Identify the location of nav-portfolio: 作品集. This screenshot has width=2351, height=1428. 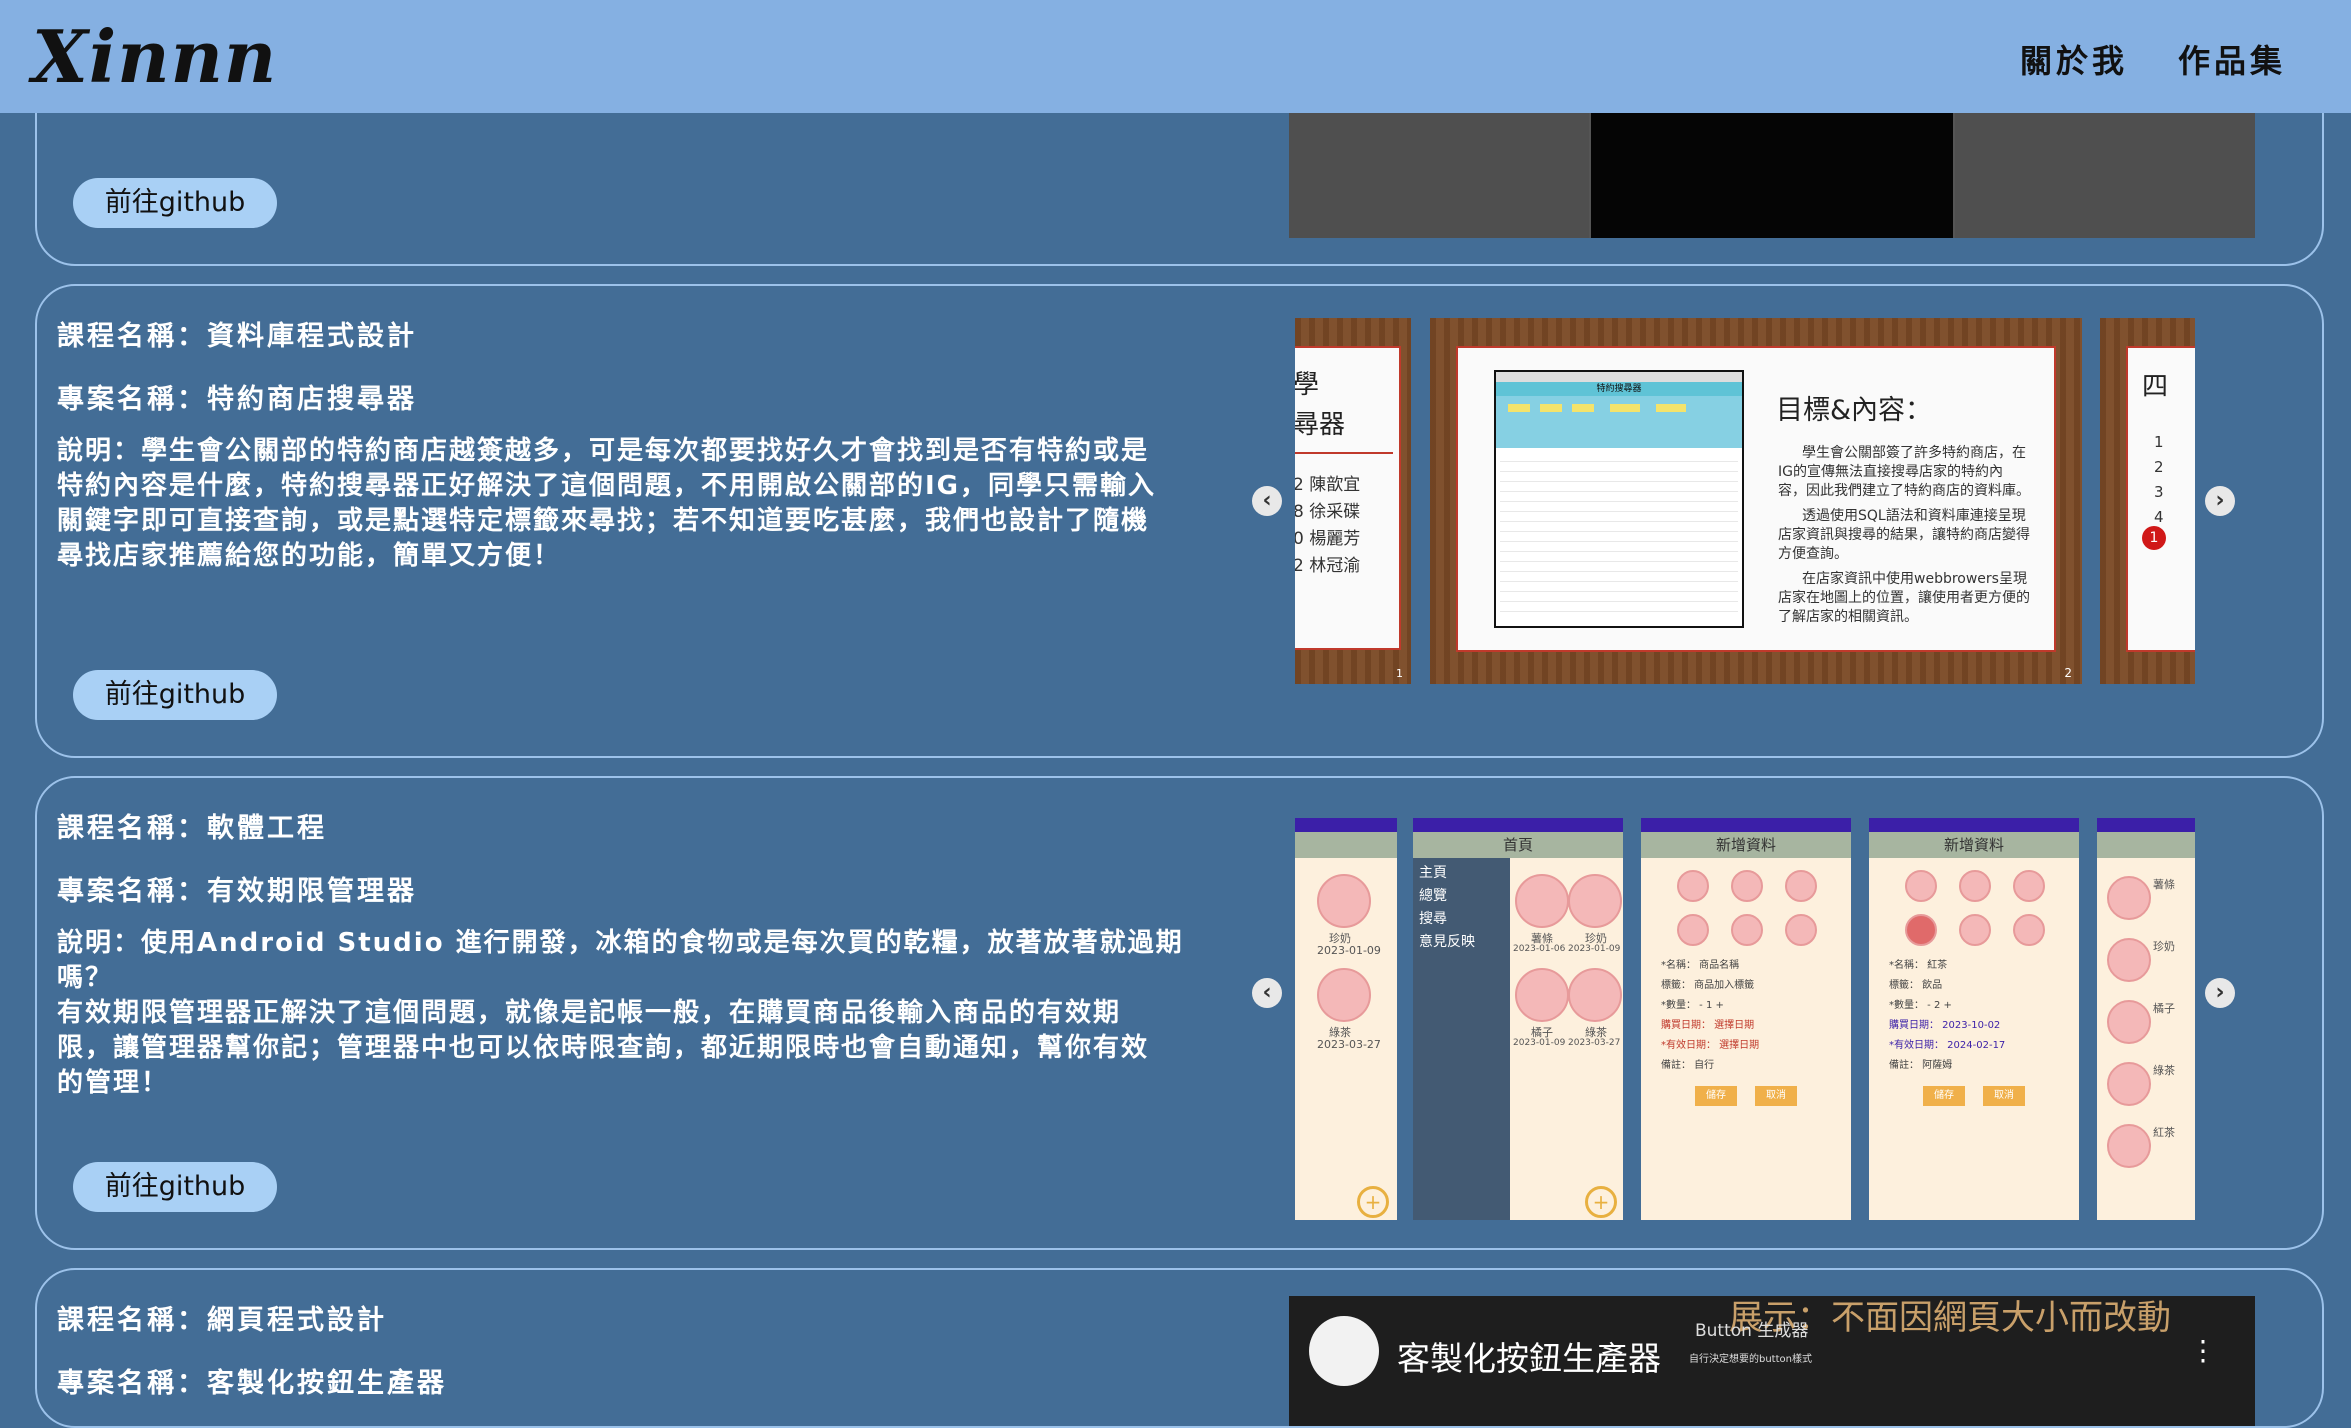
(2232, 59).